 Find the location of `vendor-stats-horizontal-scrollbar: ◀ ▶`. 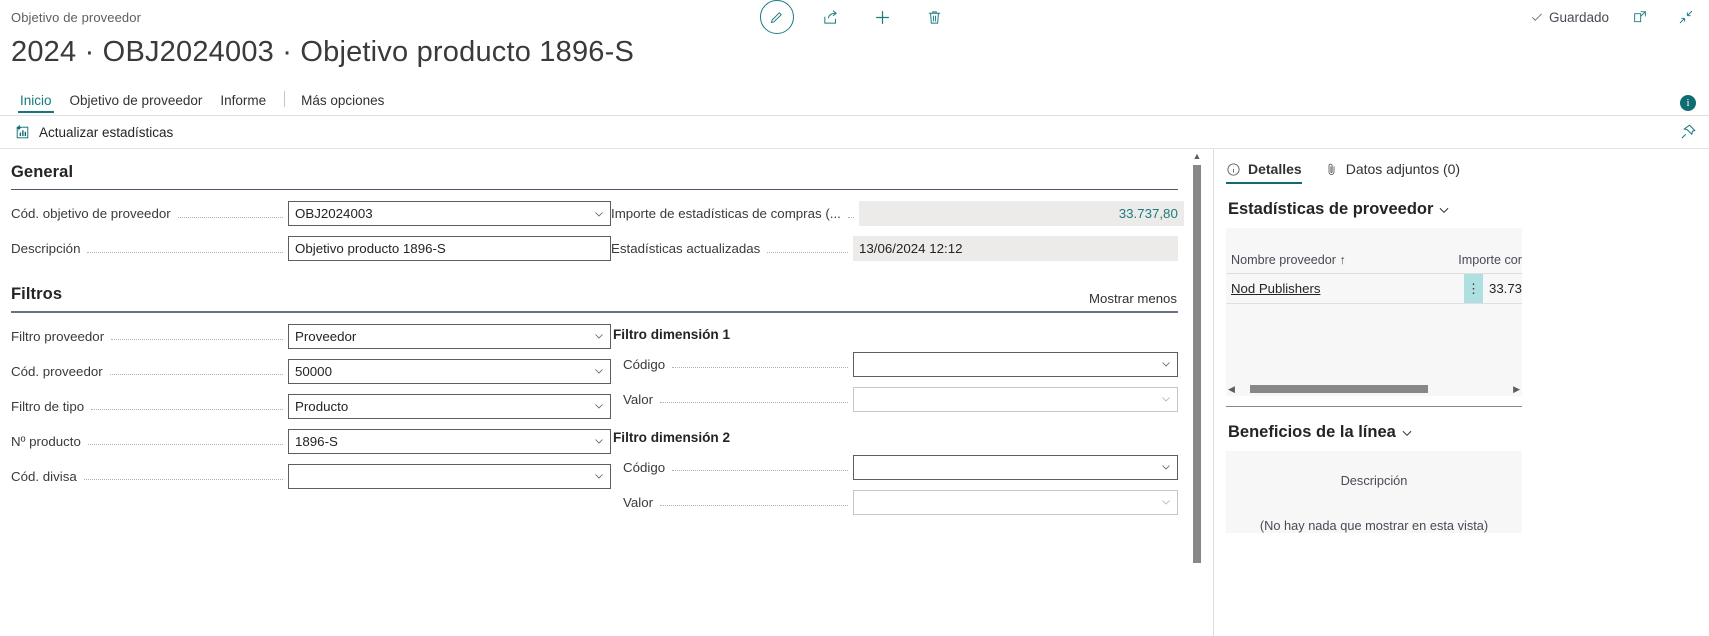

vendor-stats-horizontal-scrollbar: ◀ ▶ is located at coordinates (1374, 389).